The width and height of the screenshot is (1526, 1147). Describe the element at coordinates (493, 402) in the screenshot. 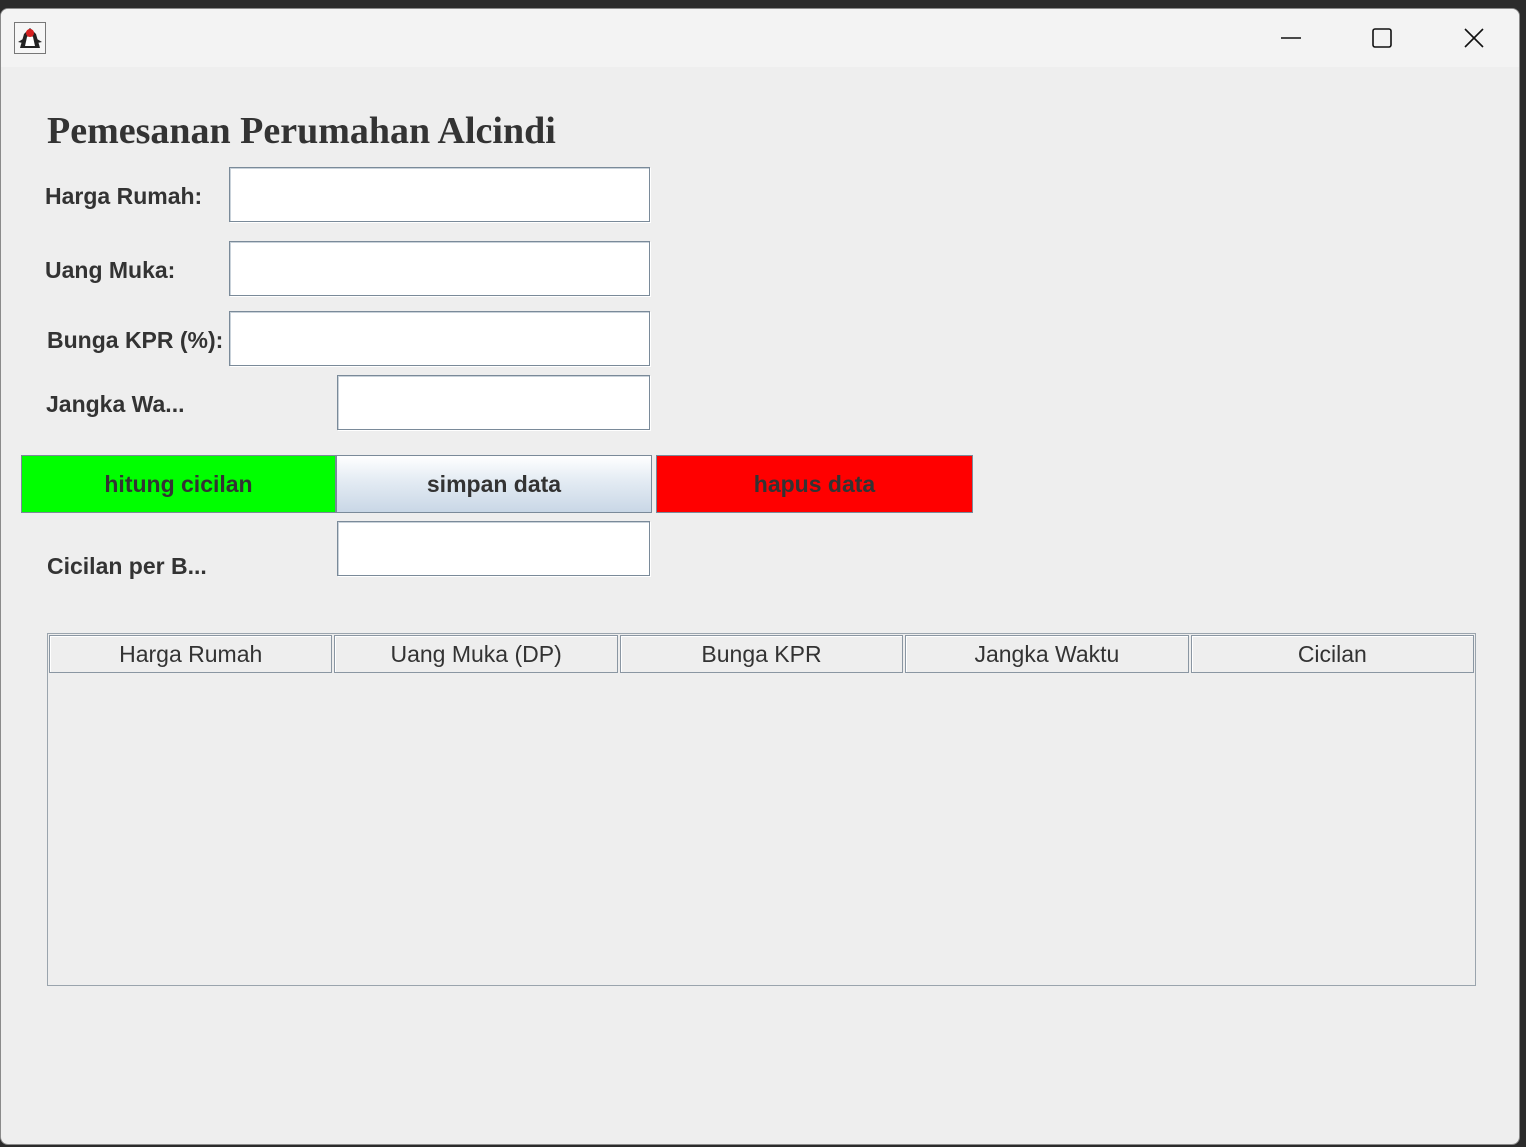

I see `jangka-waktu-input` at that location.